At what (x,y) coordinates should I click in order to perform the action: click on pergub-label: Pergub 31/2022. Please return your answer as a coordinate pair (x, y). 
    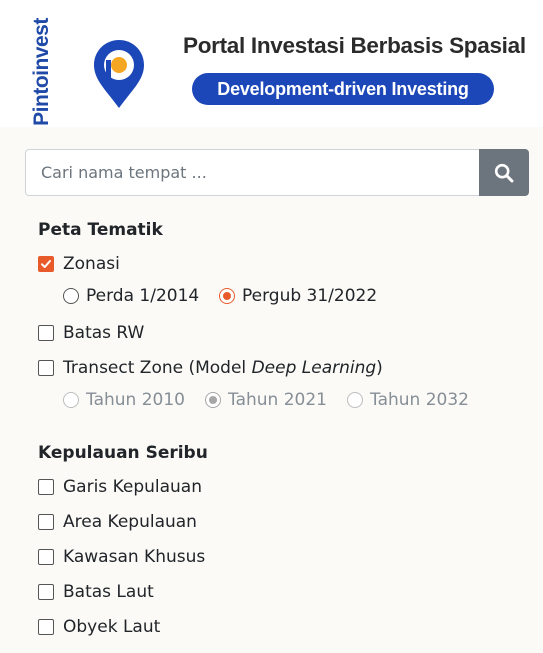
    Looking at the image, I should click on (310, 296).